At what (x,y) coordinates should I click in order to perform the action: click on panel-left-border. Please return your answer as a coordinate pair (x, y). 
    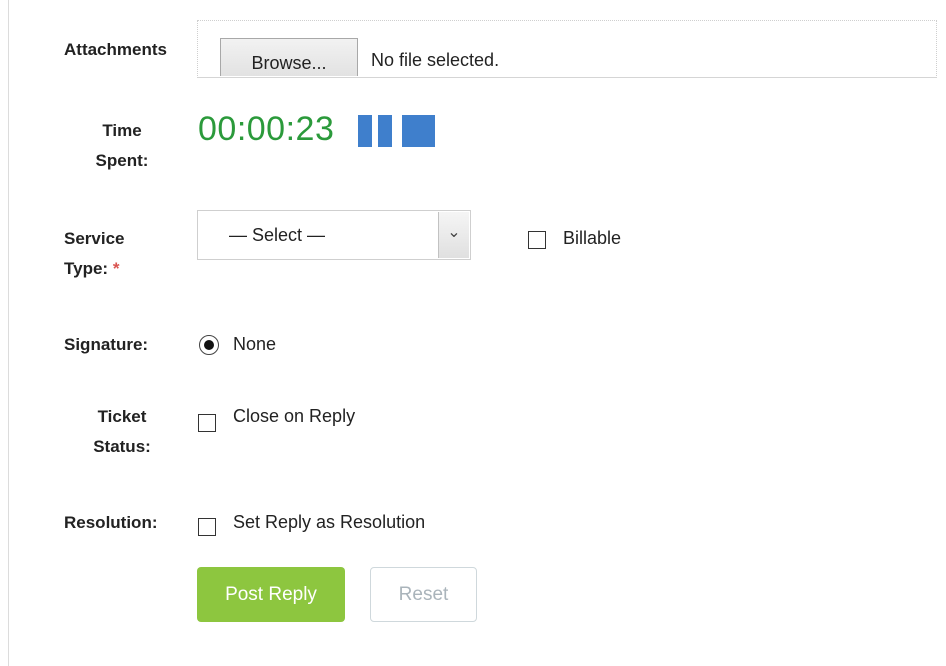
    Looking at the image, I should click on (8, 333).